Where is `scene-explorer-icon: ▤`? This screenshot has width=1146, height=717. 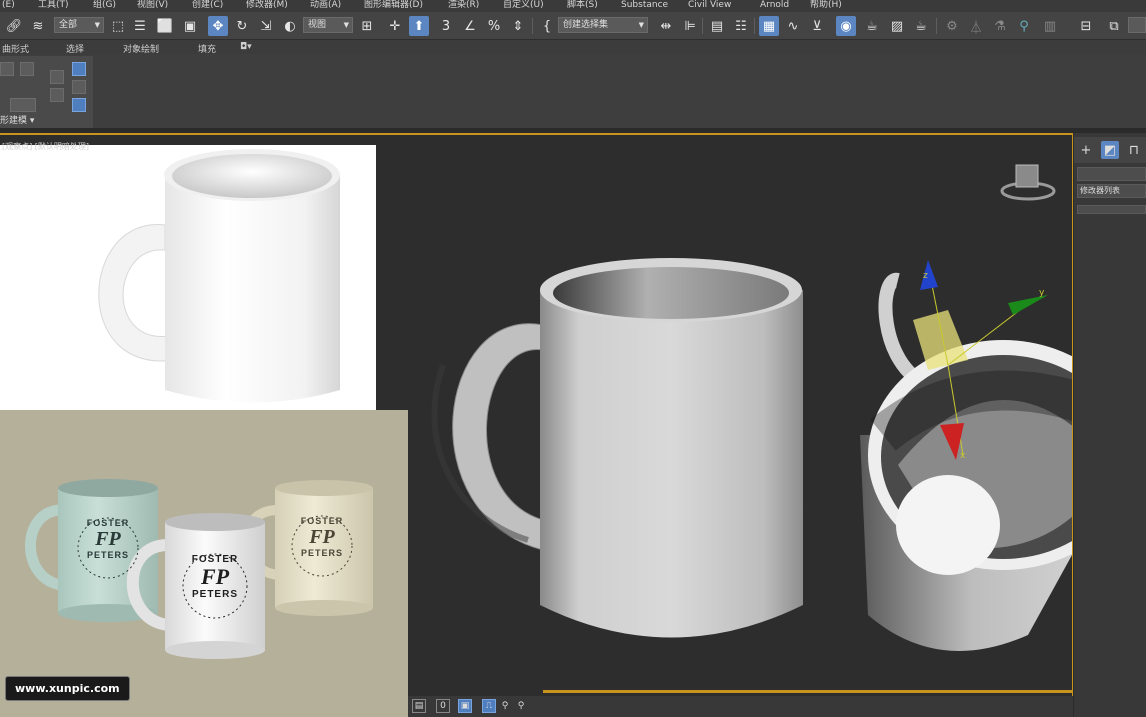
scene-explorer-icon: ▤ is located at coordinates (717, 26).